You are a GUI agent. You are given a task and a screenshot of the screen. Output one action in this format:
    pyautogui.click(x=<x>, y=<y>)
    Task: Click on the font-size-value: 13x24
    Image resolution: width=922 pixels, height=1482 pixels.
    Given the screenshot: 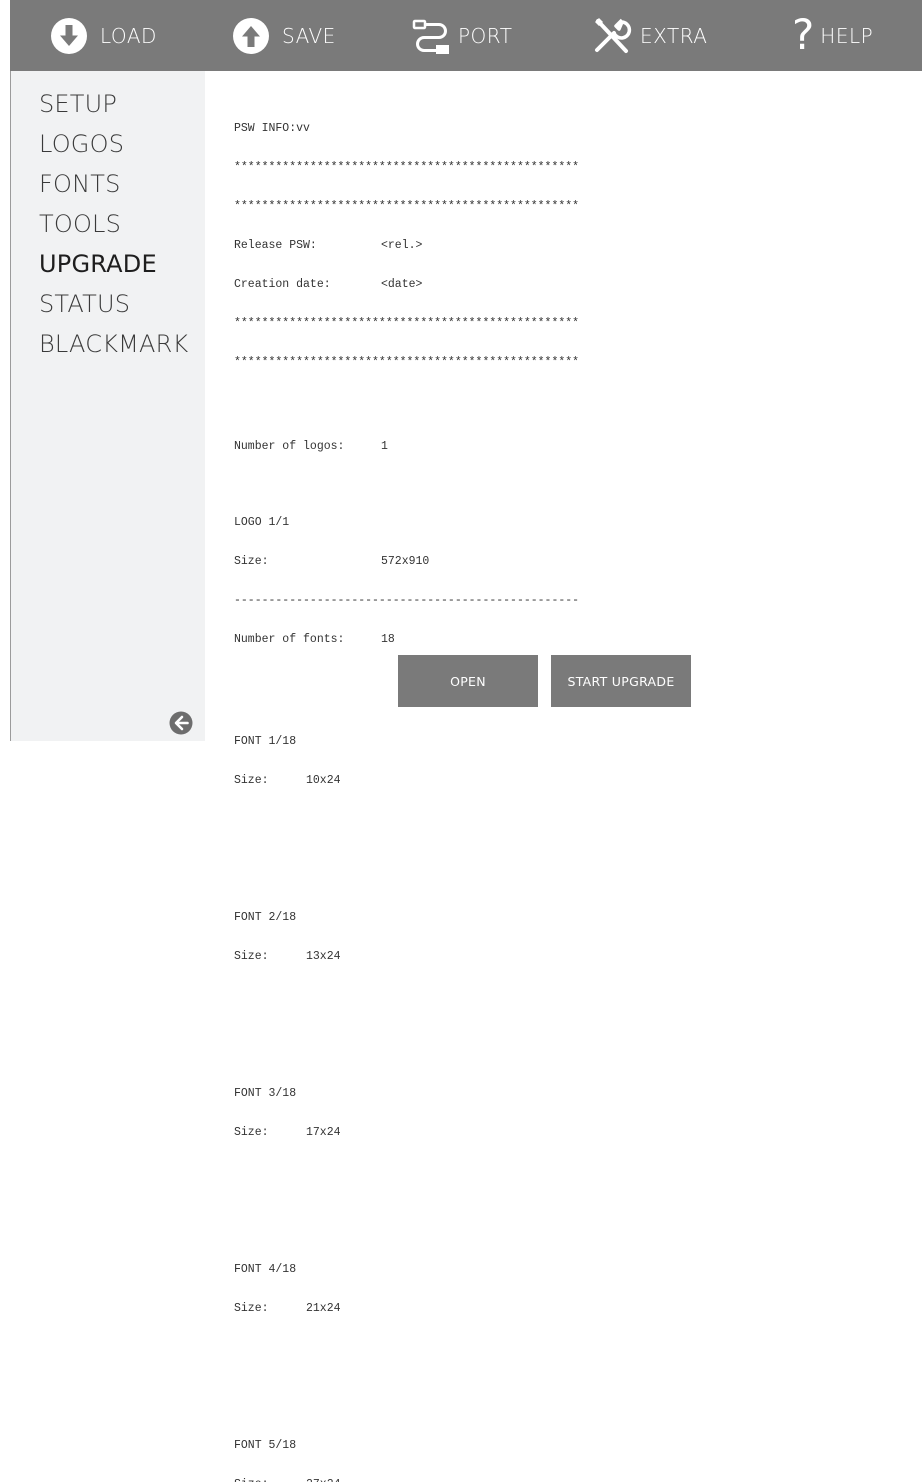 What is the action you would take?
    pyautogui.click(x=323, y=956)
    